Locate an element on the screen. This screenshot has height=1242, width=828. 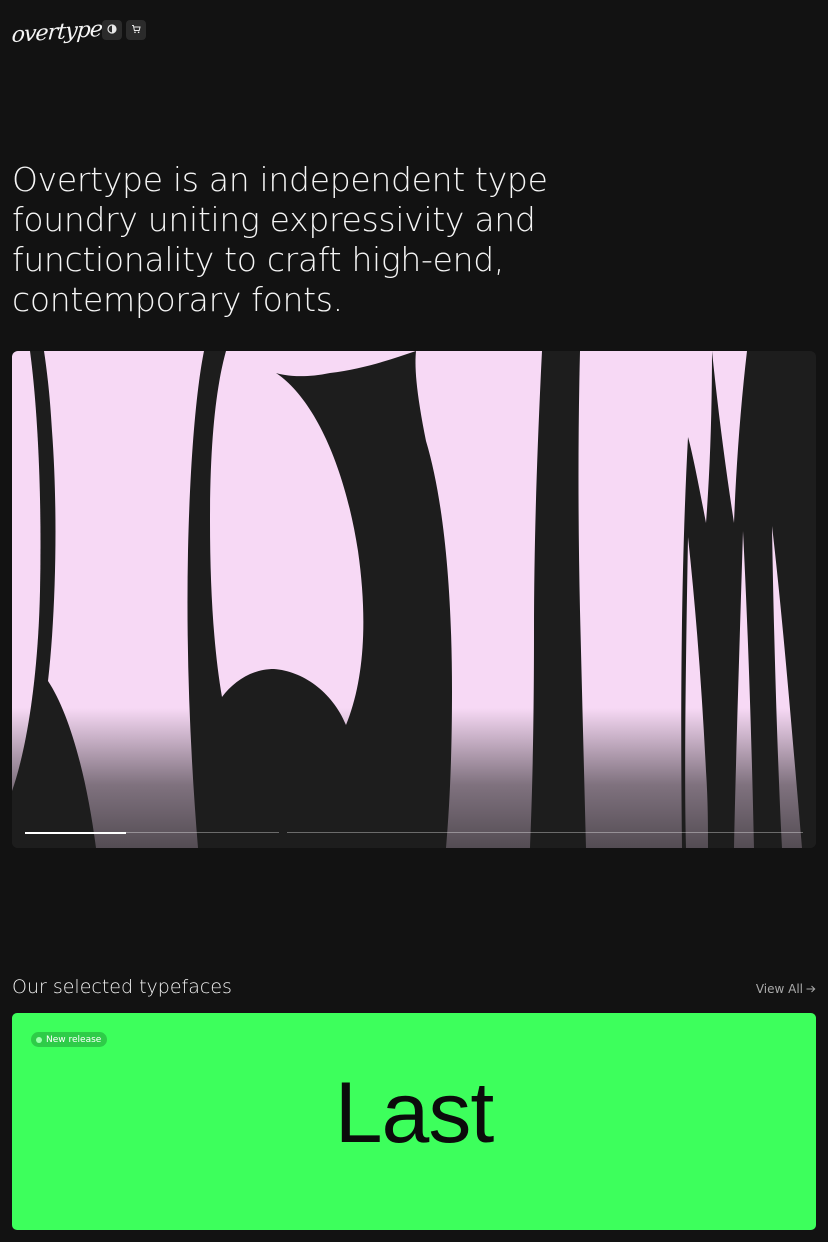
carousel-progress-fill is located at coordinates (75, 832).